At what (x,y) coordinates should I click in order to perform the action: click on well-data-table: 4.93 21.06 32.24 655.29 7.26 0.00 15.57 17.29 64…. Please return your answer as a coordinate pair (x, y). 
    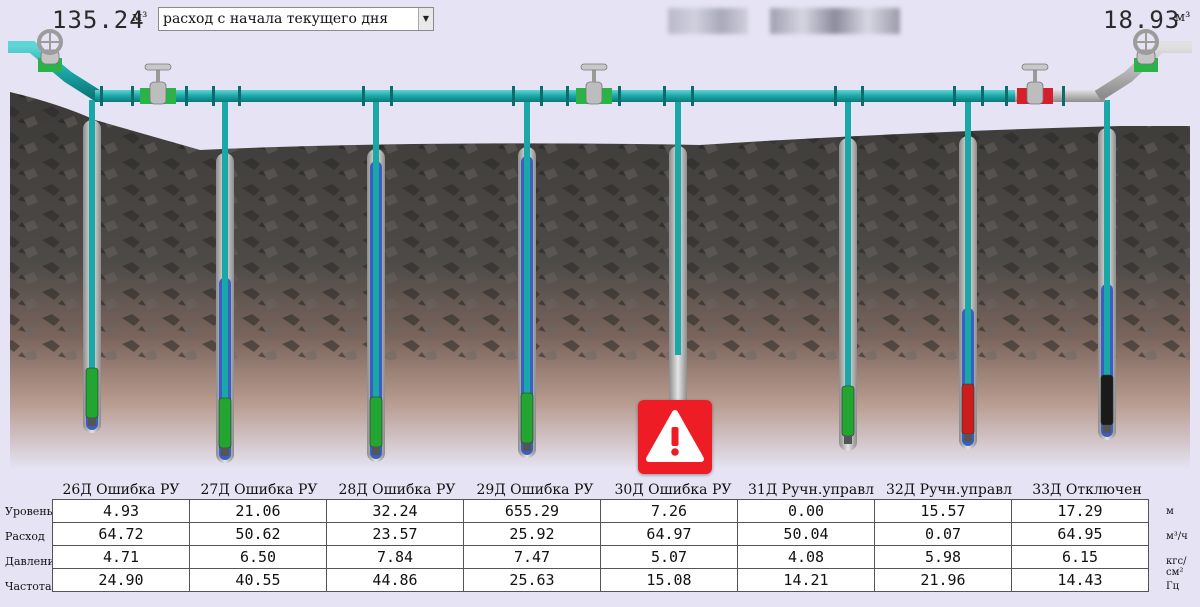
    Looking at the image, I should click on (600, 545).